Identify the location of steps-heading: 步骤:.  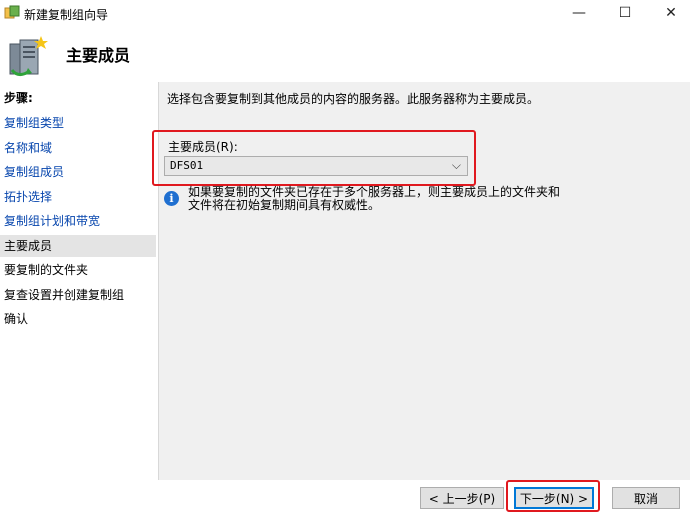
(18, 98).